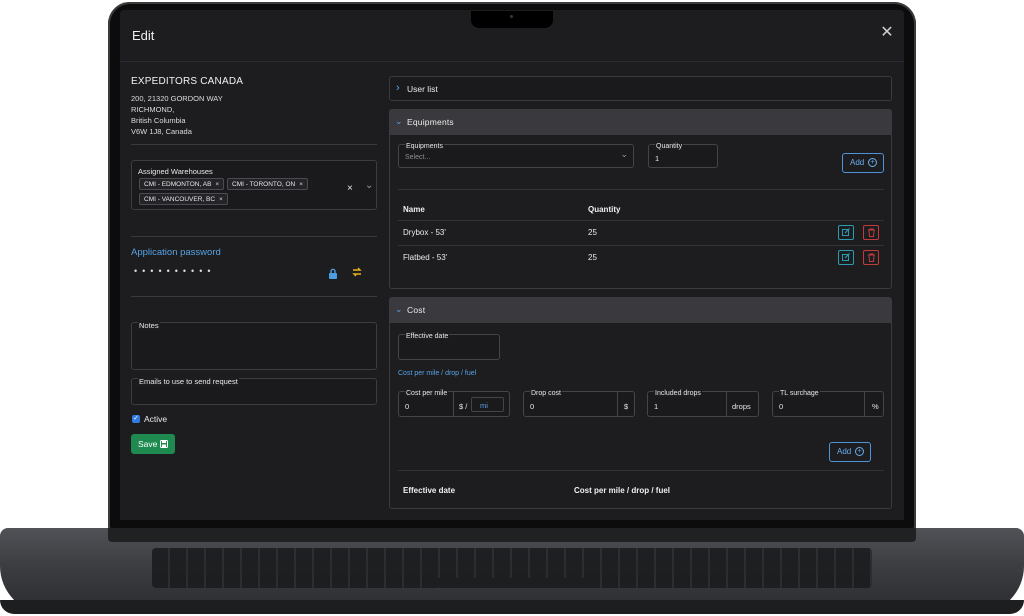 The width and height of the screenshot is (1024, 616). Describe the element at coordinates (622, 490) in the screenshot. I see `column-header: Cost per mile / drop / fuel` at that location.